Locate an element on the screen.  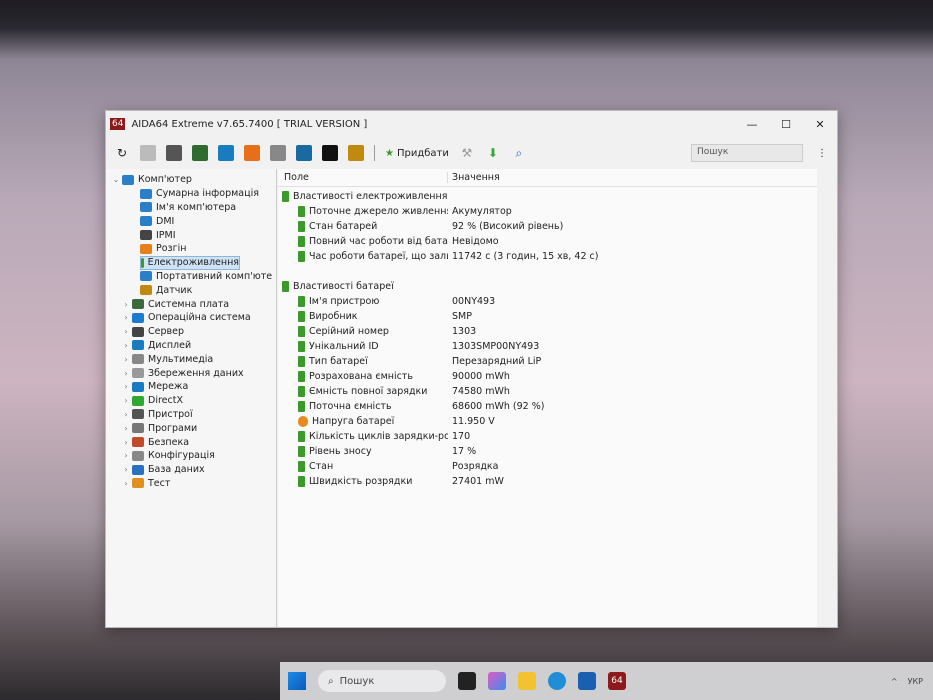
report-icon is located at coordinates (148, 153).